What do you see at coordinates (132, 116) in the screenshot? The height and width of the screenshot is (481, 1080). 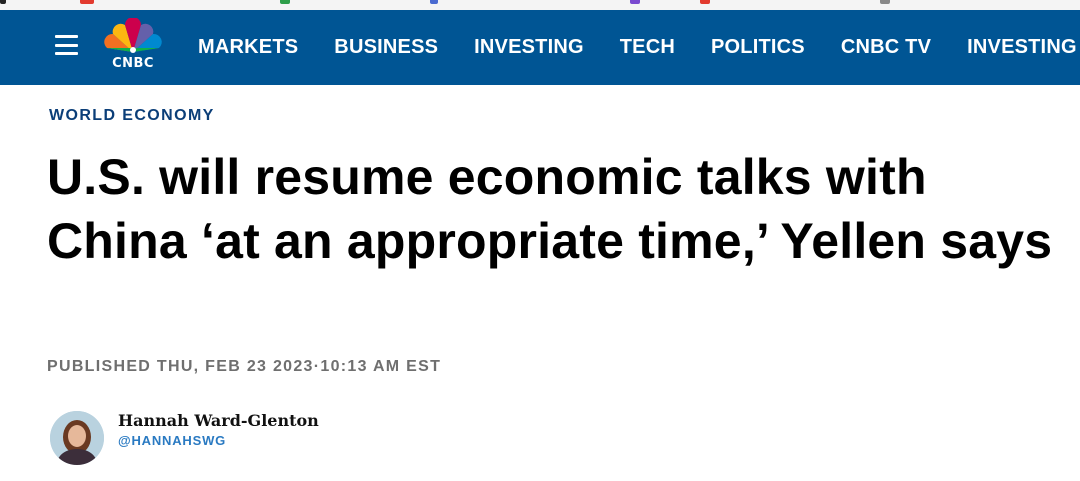 I see `article-section-link: WORLD ECONOMY` at bounding box center [132, 116].